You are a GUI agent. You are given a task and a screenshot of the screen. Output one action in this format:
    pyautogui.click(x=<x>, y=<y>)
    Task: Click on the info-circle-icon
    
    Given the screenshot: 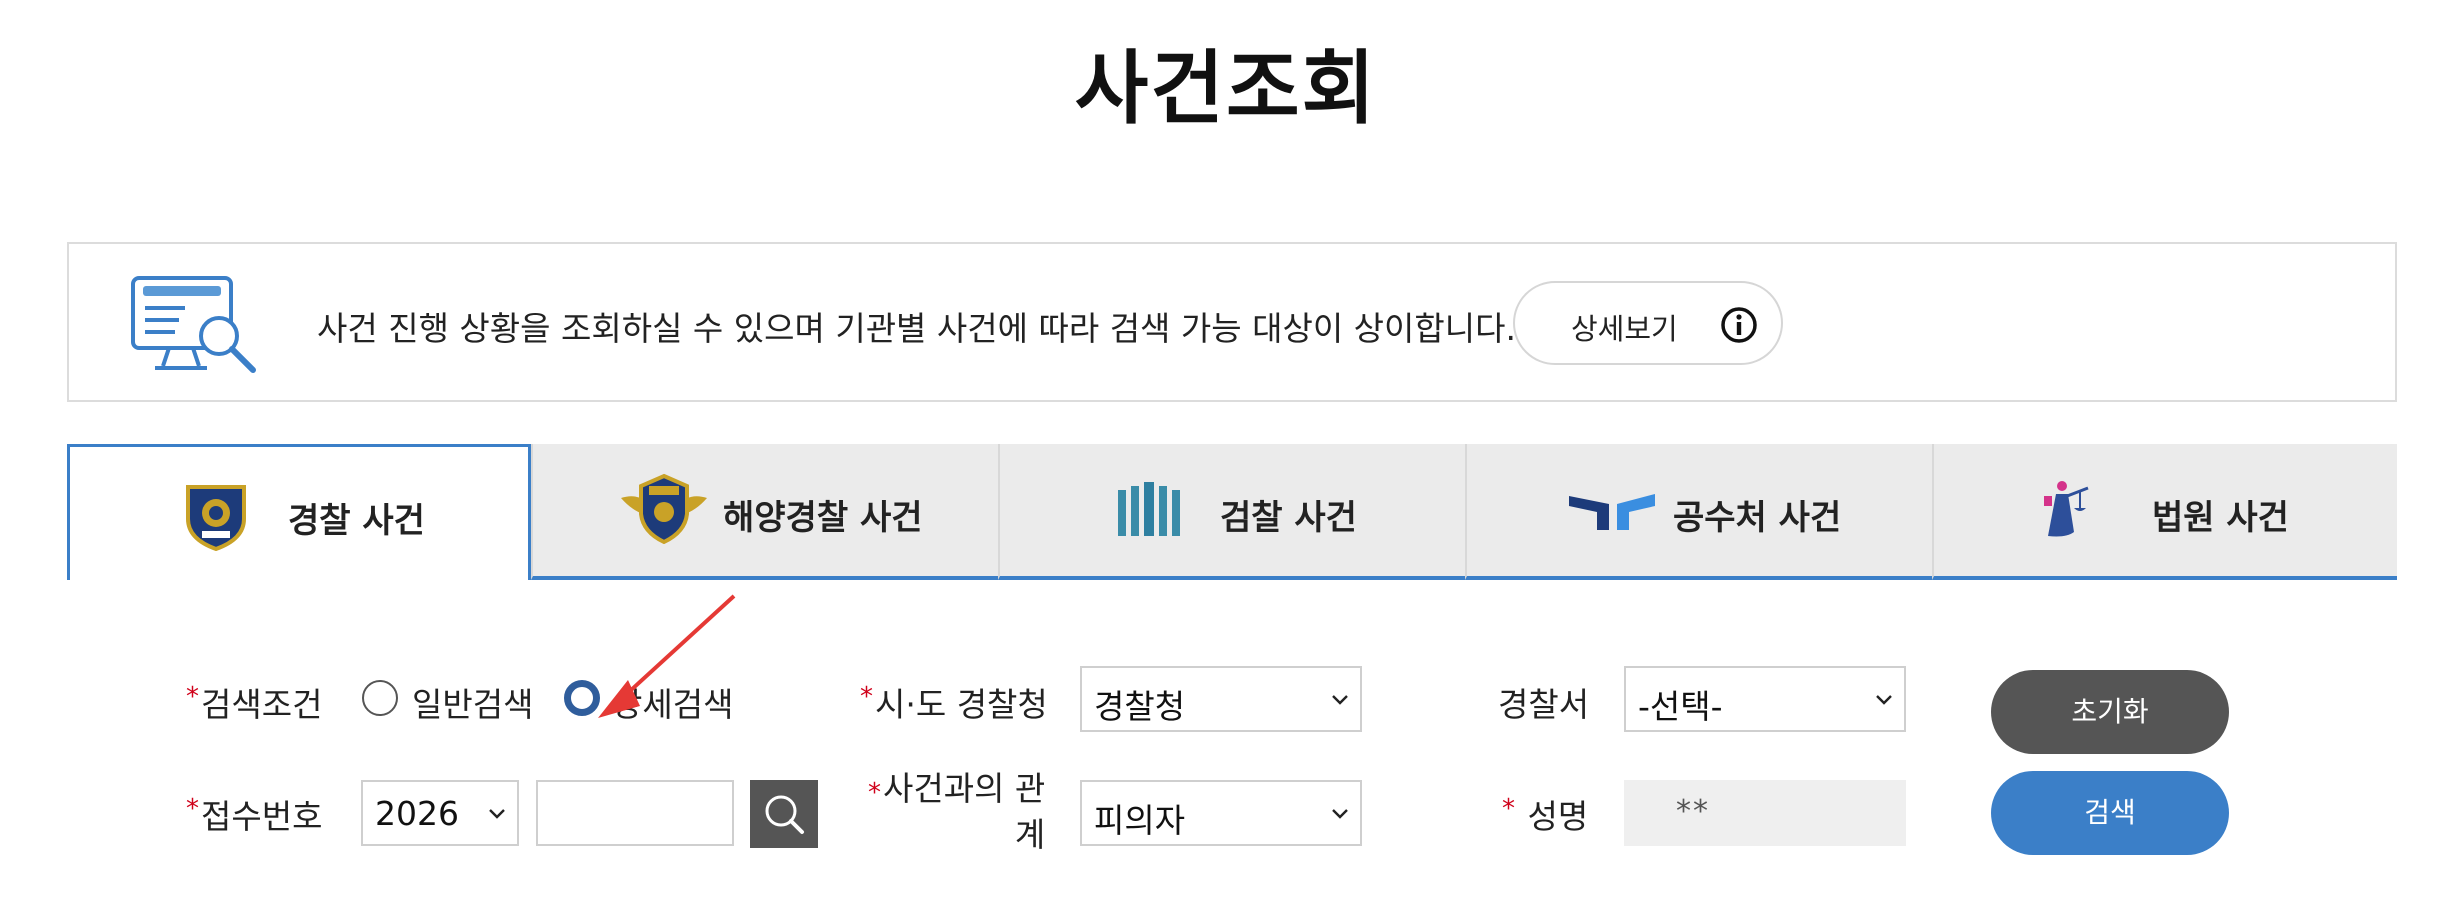 What is the action you would take?
    pyautogui.click(x=1739, y=325)
    